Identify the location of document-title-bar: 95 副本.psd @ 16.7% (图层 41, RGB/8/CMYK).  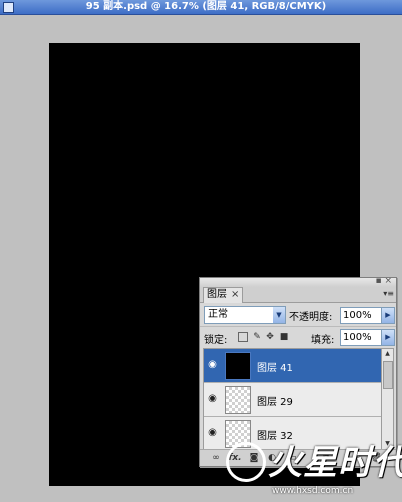
(201, 7).